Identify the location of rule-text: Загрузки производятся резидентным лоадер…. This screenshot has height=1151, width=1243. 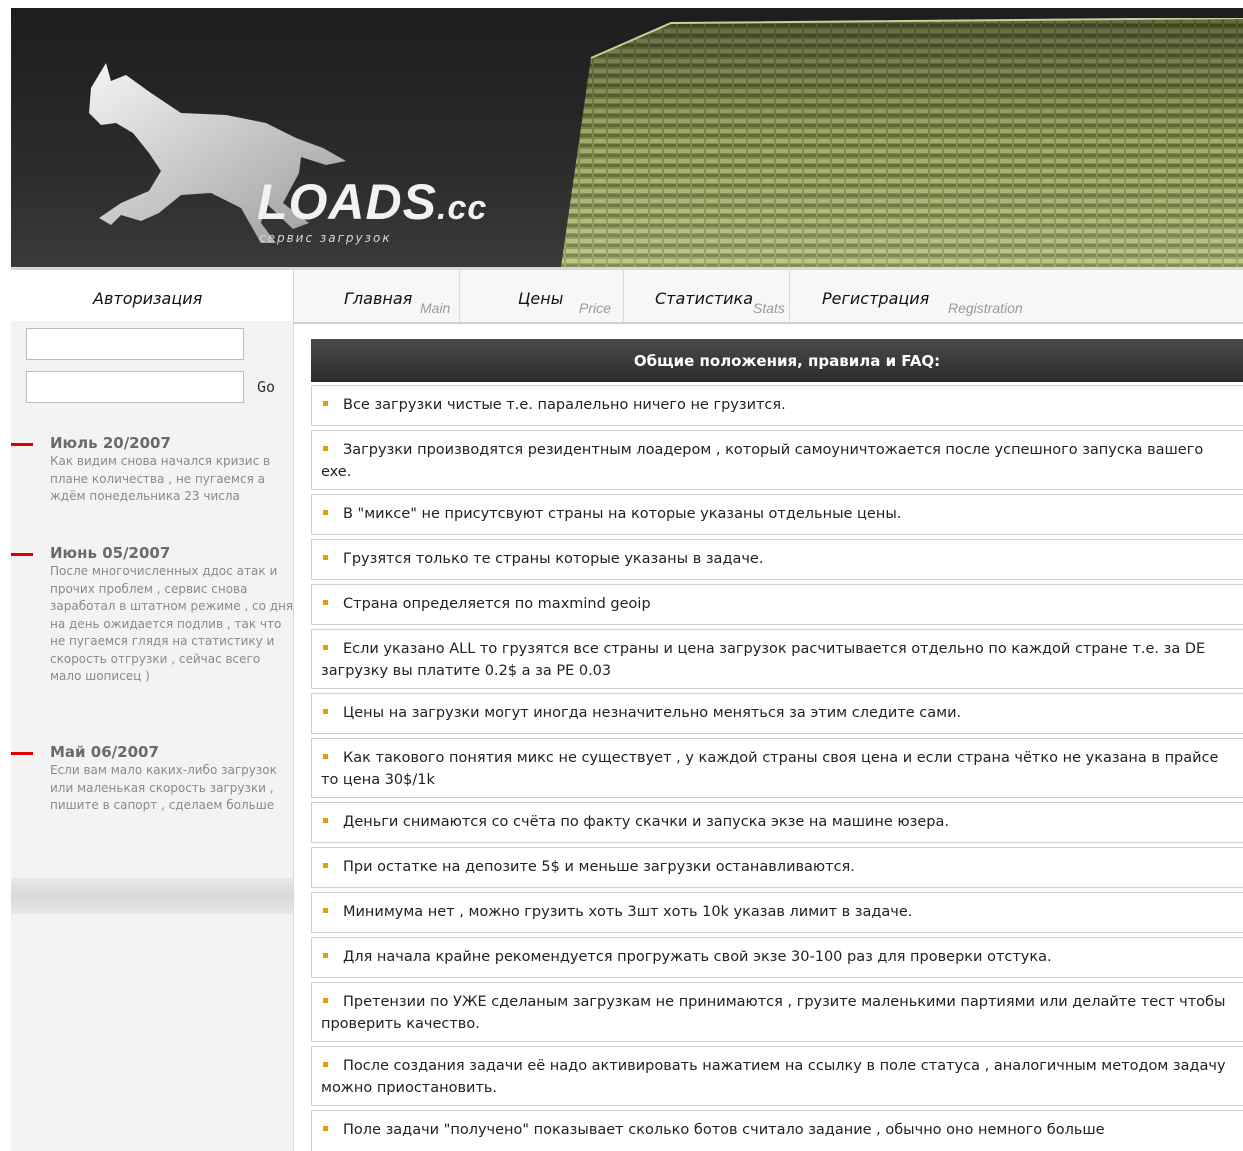
(762, 461).